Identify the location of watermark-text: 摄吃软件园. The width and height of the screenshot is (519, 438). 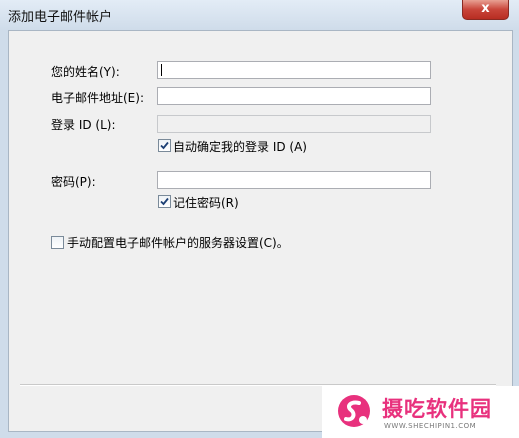
(437, 409).